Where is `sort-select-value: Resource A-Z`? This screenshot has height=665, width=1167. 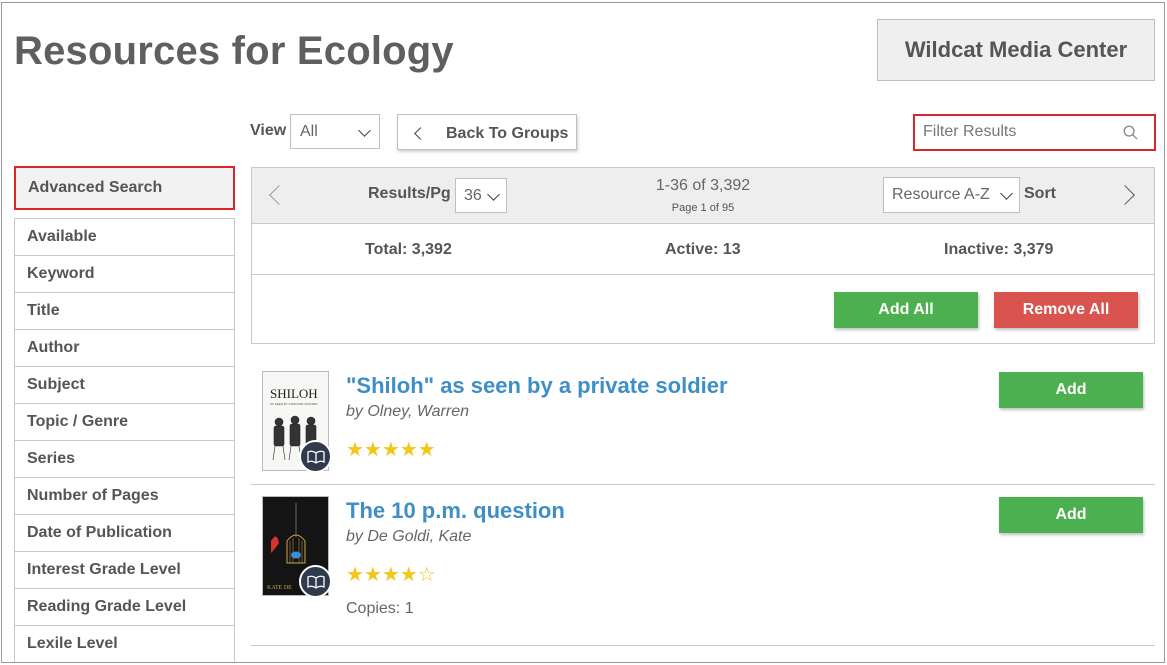 sort-select-value: Resource A-Z is located at coordinates (941, 194).